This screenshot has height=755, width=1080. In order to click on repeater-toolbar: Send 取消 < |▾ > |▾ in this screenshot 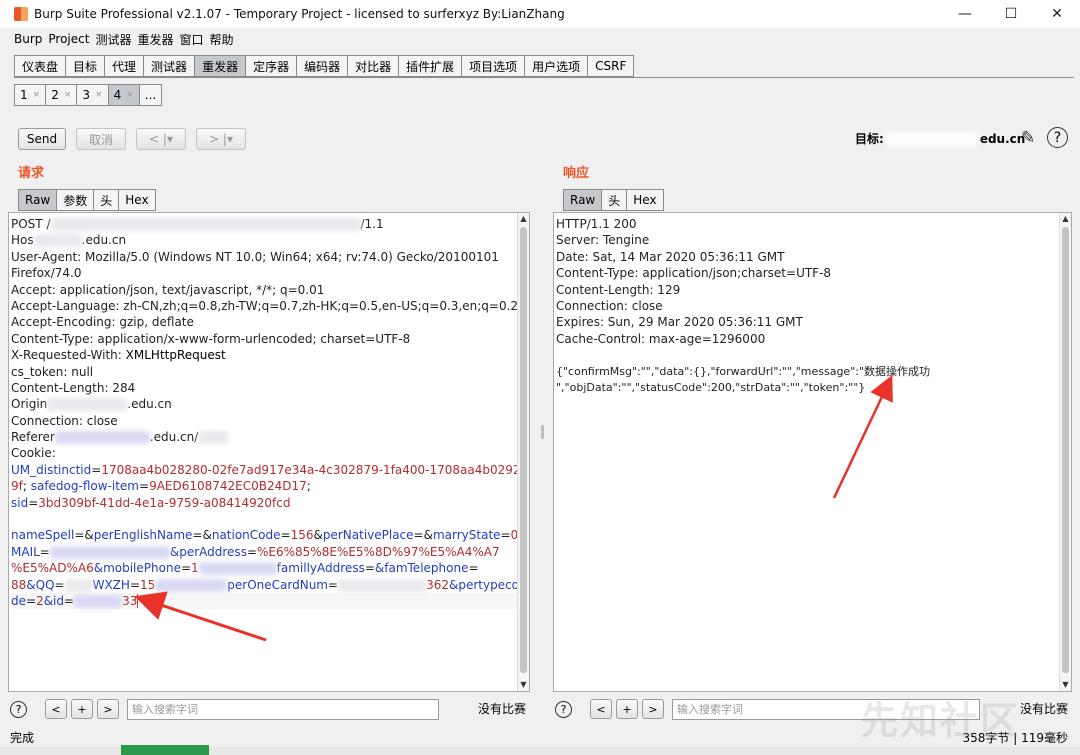, I will do `click(137, 139)`.